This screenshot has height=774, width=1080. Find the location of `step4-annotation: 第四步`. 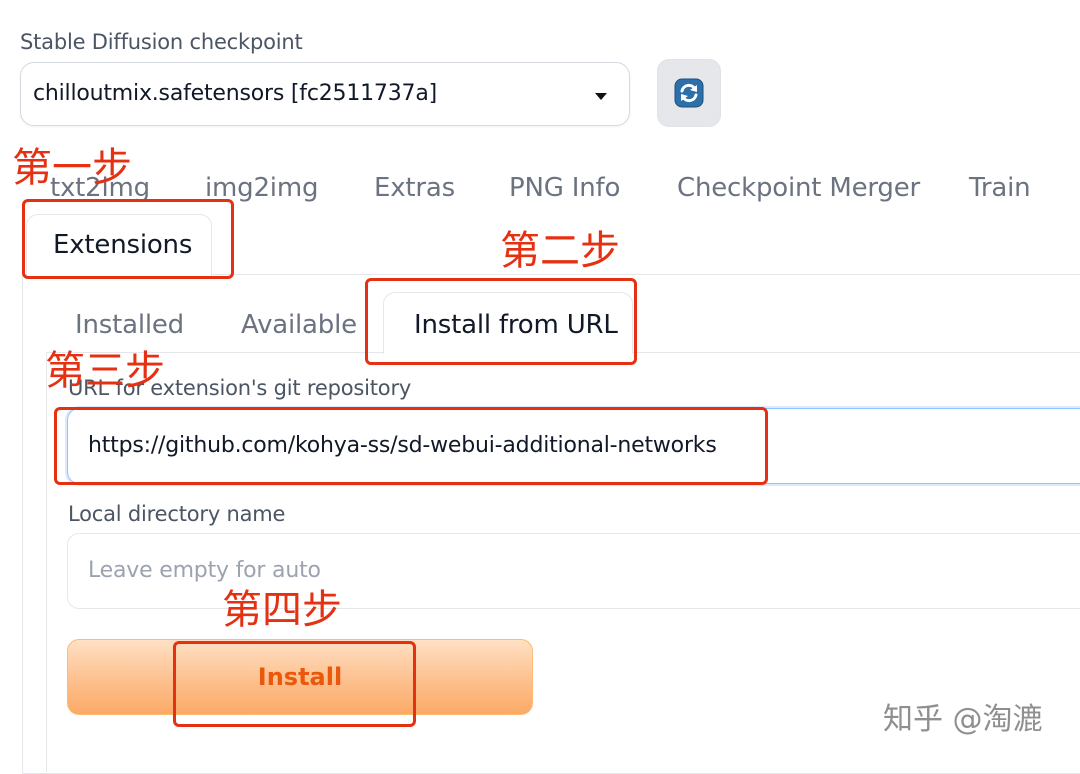

step4-annotation: 第四步 is located at coordinates (282, 610).